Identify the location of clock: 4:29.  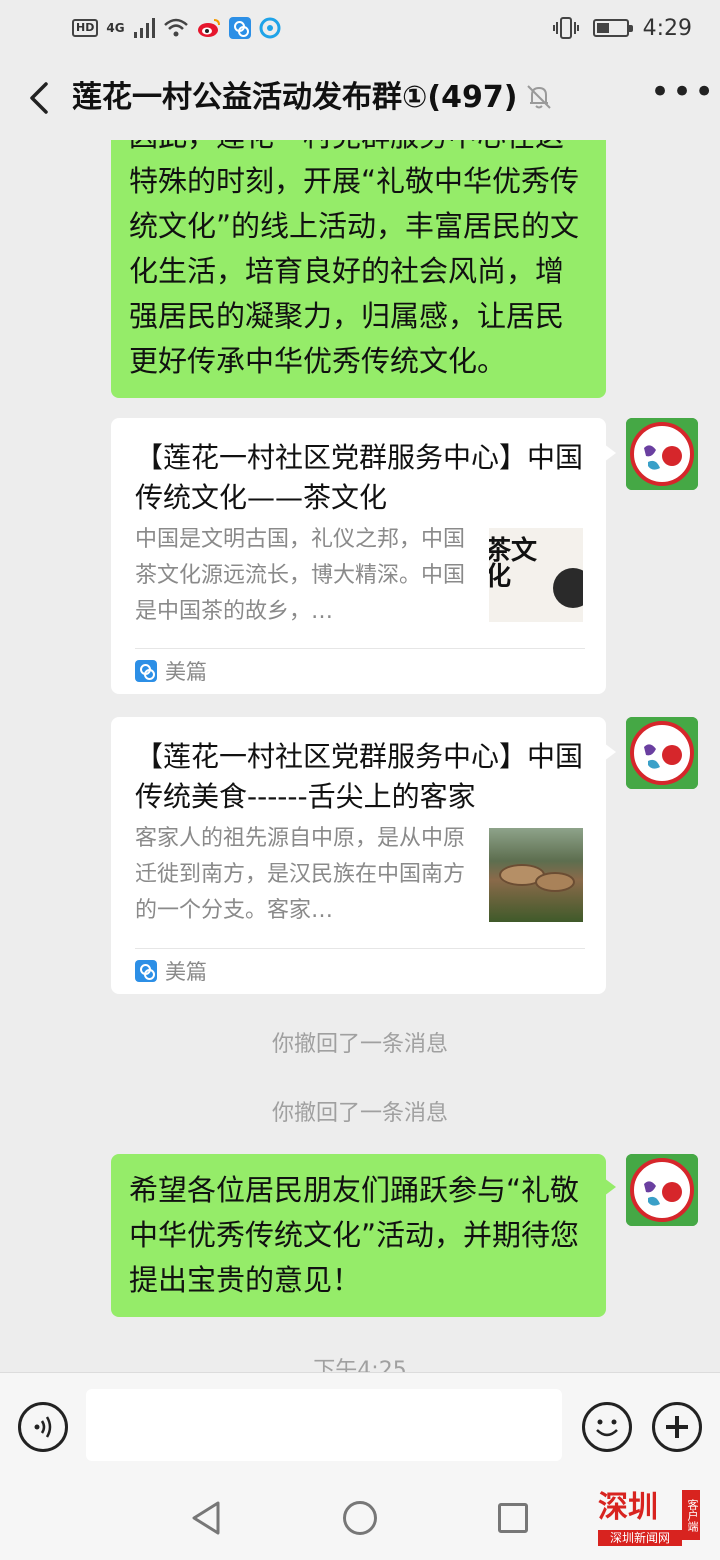
(667, 28).